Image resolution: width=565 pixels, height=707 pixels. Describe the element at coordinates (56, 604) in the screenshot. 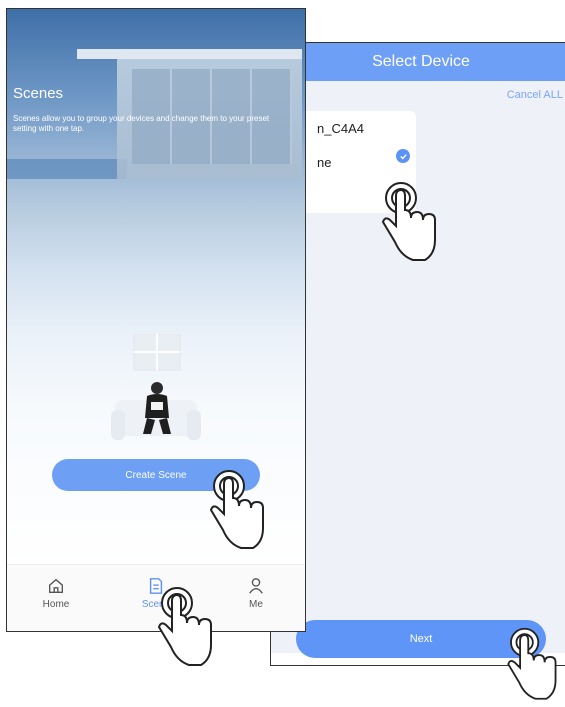

I see `tab-home-label: Home` at that location.